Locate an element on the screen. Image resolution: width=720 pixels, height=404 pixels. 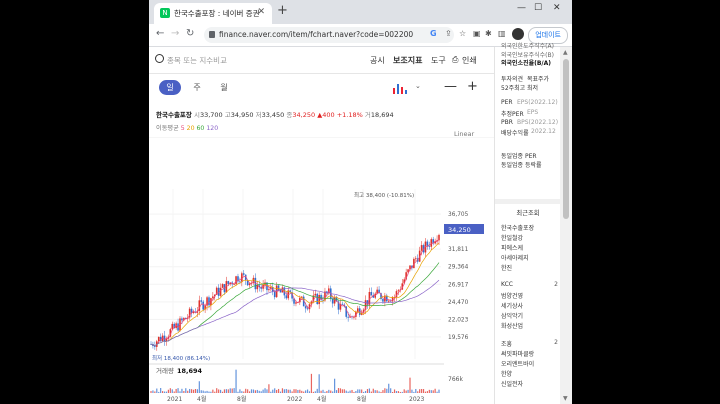
notice-menu: 공시 is located at coordinates (377, 60).